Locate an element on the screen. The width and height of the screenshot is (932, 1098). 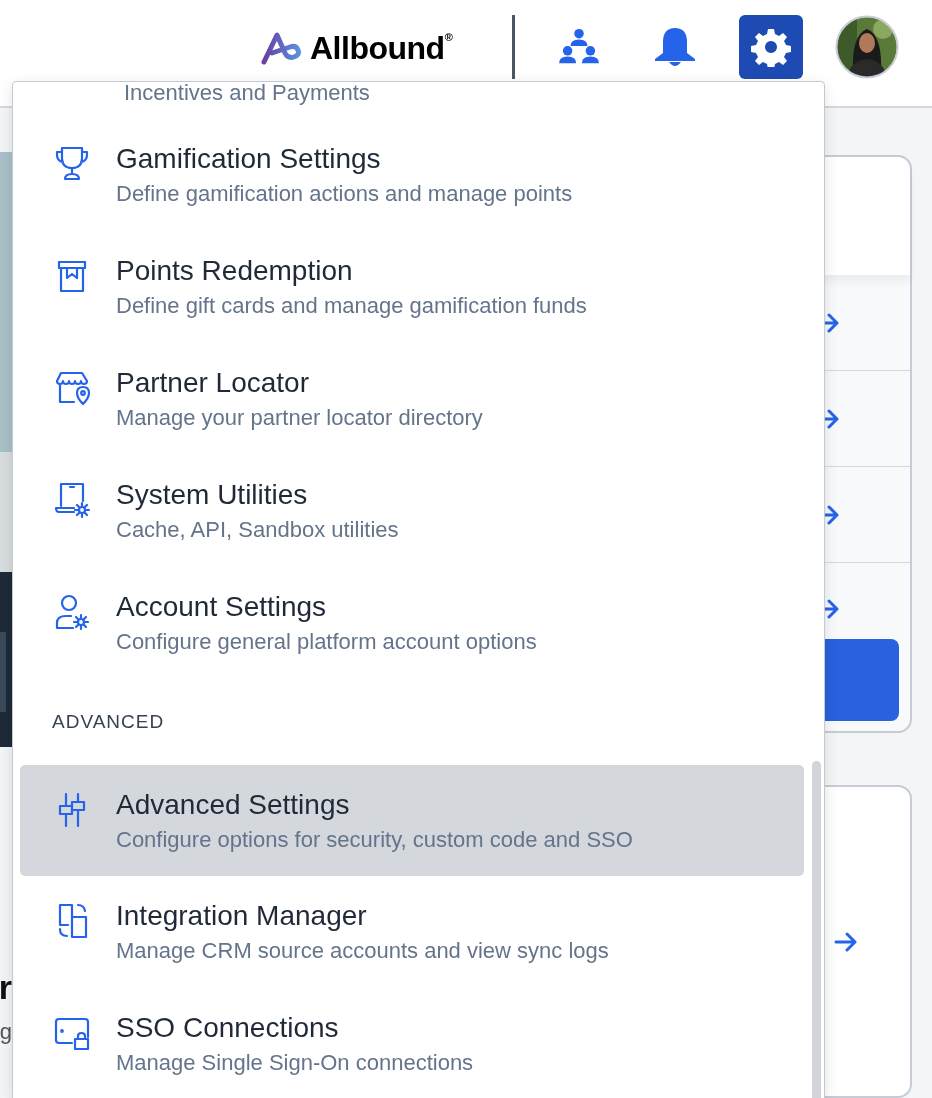
menu-item: SSO Connections Manage Single Sign-On connections is located at coordinates (412, 1043).